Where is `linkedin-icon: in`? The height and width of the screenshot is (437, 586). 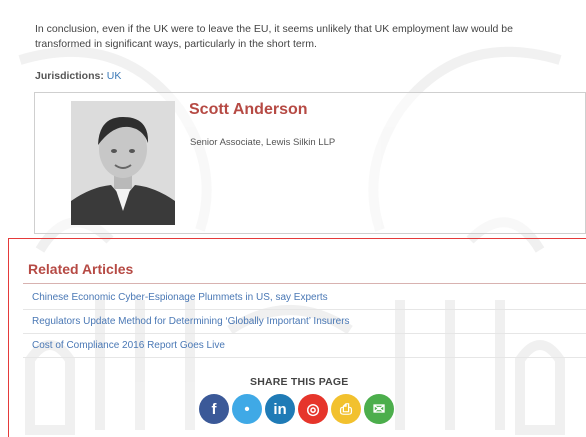 linkedin-icon: in is located at coordinates (280, 409).